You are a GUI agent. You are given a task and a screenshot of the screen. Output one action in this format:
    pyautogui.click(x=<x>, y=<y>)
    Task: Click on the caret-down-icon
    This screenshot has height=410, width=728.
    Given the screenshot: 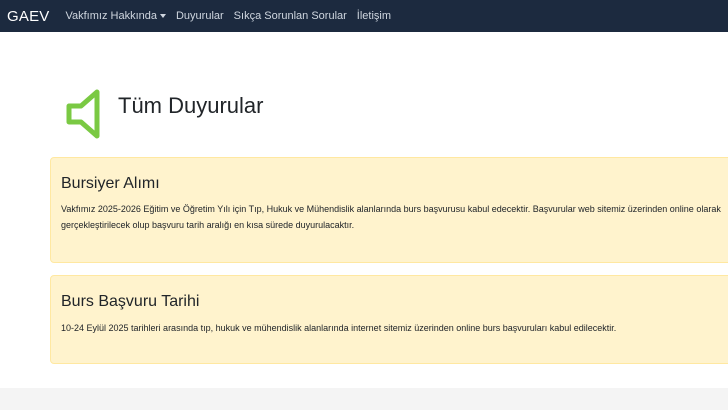 What is the action you would take?
    pyautogui.click(x=162, y=16)
    